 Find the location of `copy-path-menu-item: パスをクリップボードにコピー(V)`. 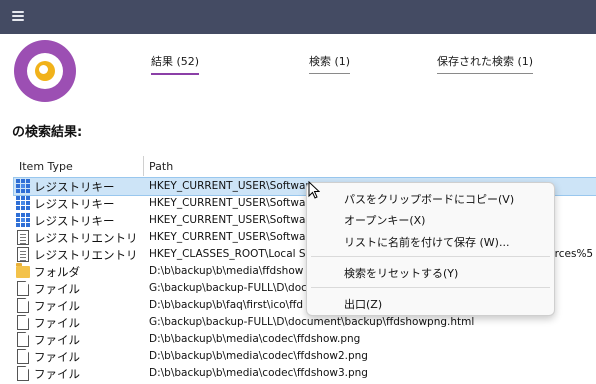

copy-path-menu-item: パスをクリップボードにコピー(V) is located at coordinates (429, 199).